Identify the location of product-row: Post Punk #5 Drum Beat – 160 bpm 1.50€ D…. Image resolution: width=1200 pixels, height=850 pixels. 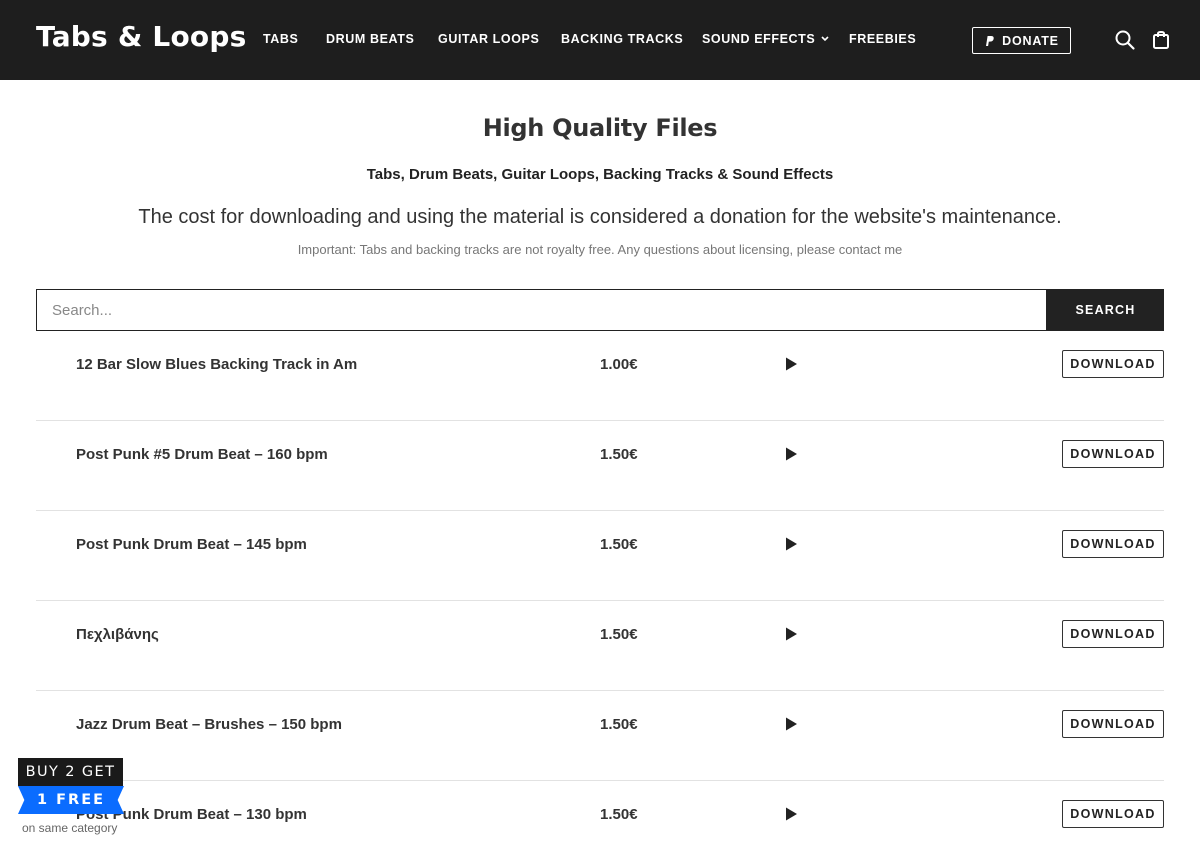
(600, 466).